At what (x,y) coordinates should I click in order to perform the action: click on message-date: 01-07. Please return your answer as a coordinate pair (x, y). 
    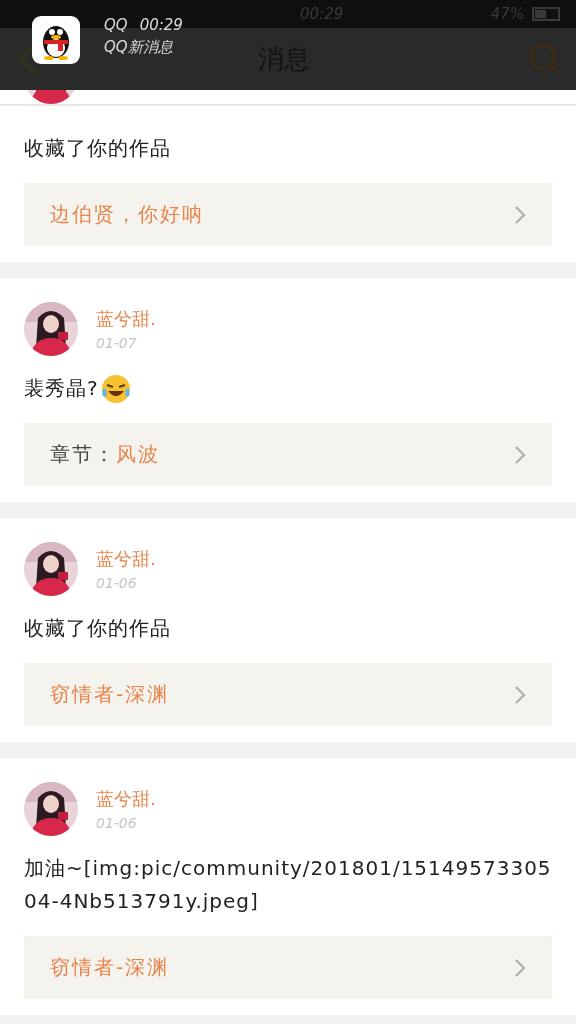
    Looking at the image, I should click on (117, 343).